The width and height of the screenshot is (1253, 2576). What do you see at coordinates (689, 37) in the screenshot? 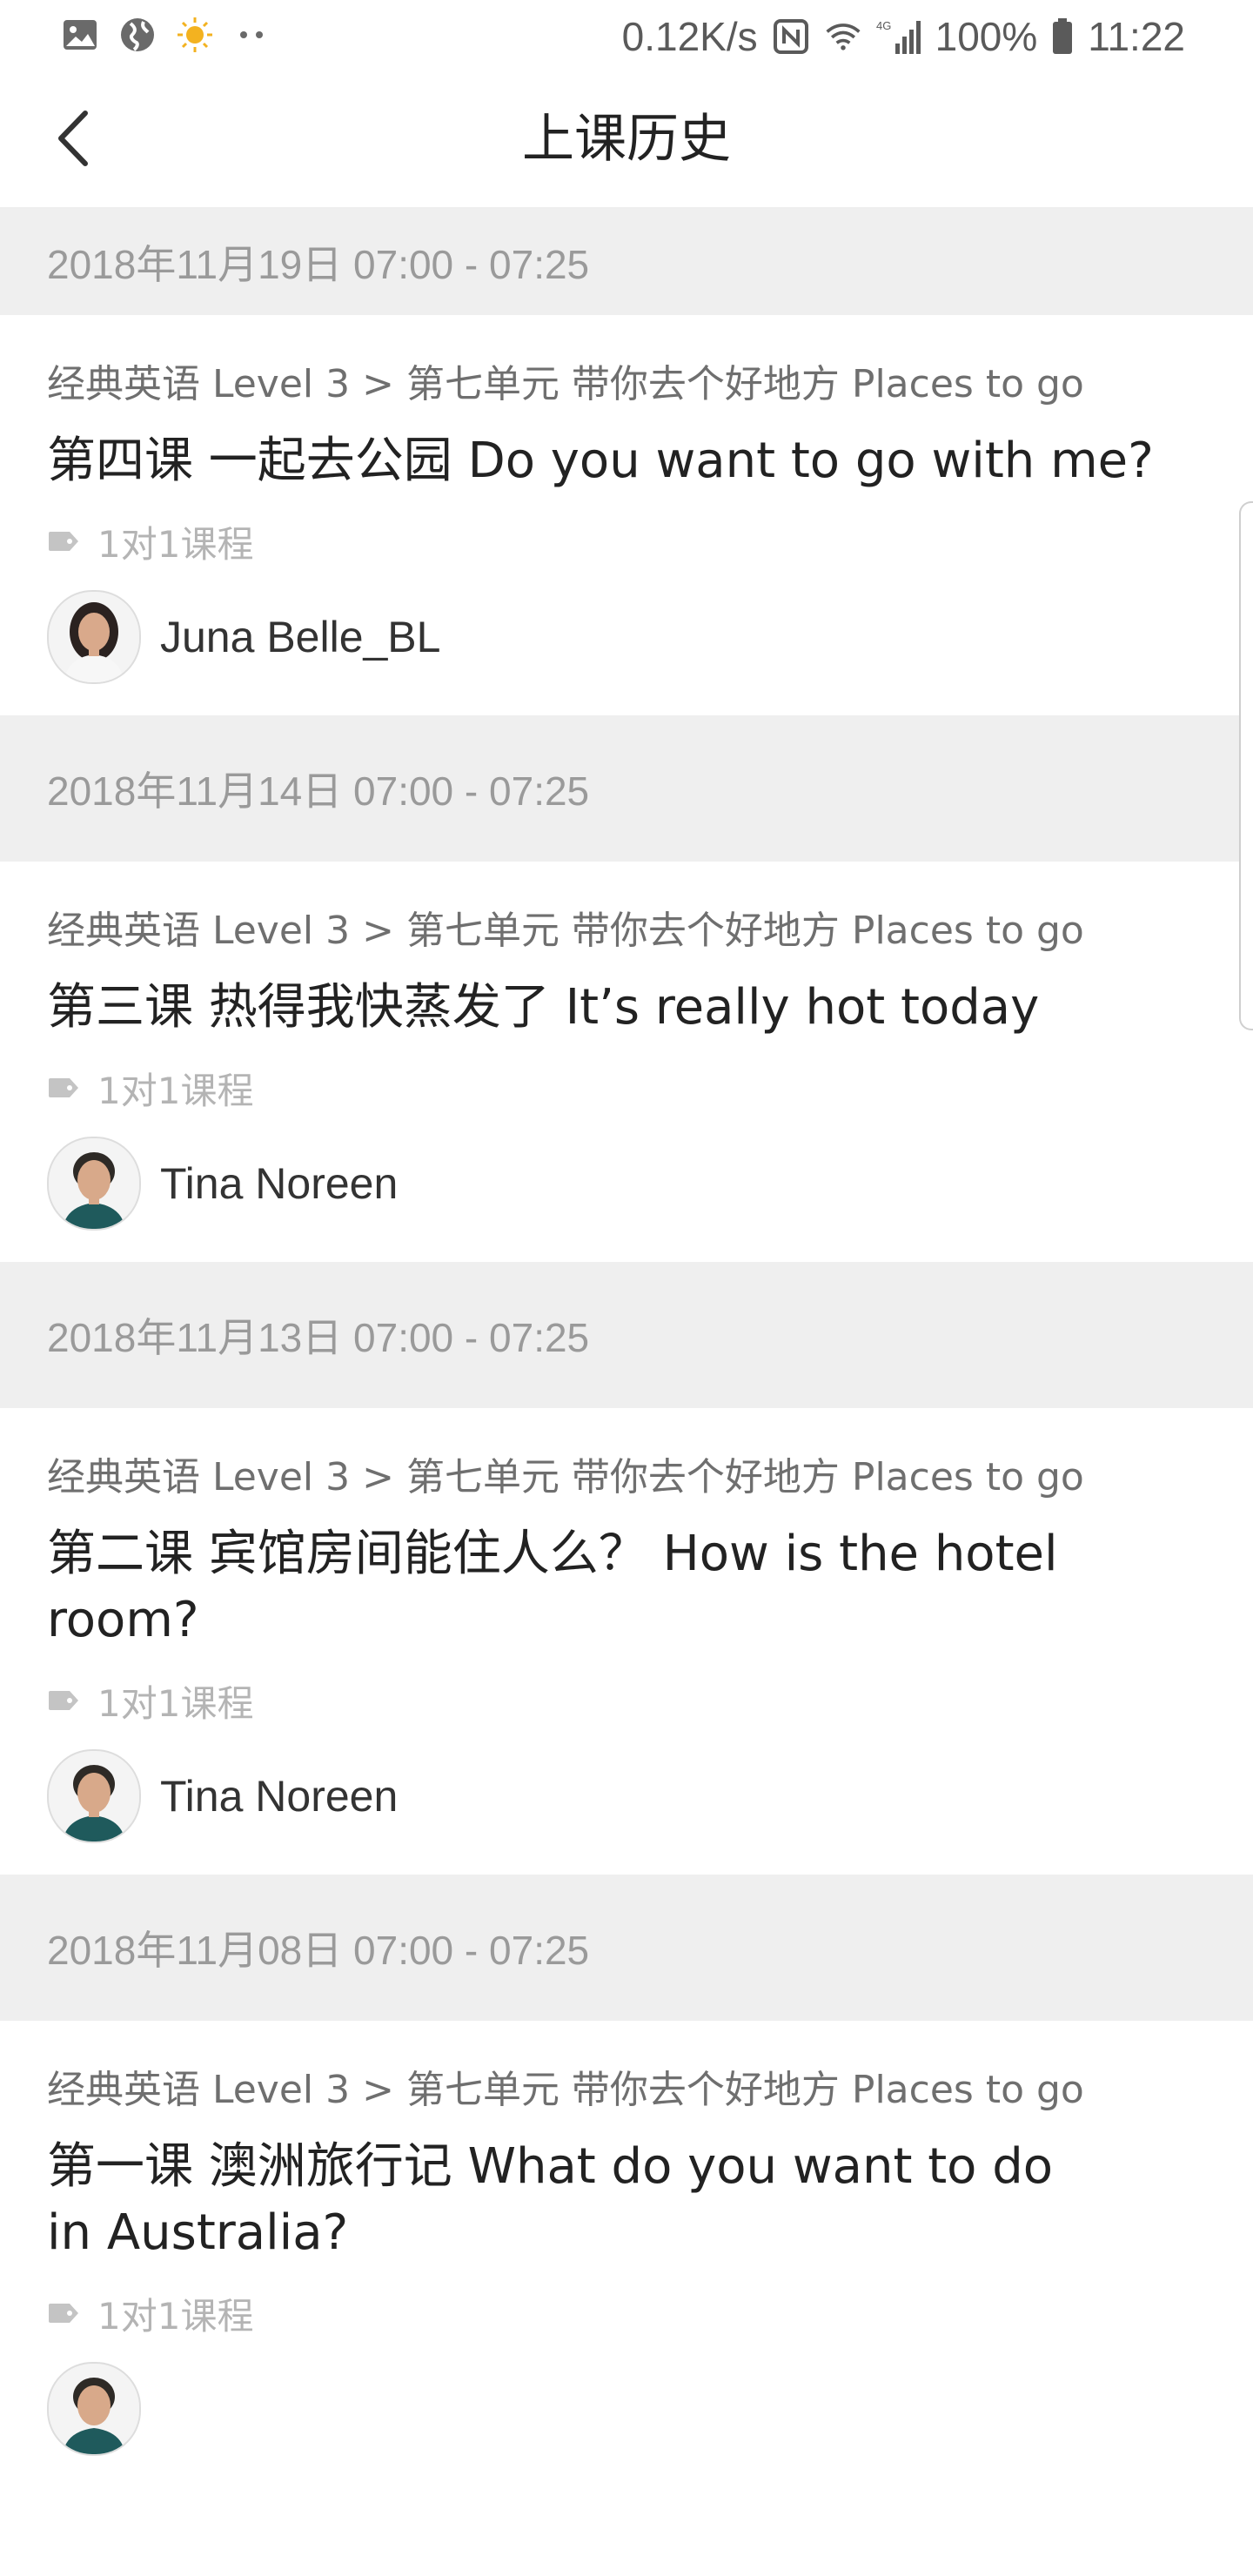
I see `network-speed: 0.12K/s` at bounding box center [689, 37].